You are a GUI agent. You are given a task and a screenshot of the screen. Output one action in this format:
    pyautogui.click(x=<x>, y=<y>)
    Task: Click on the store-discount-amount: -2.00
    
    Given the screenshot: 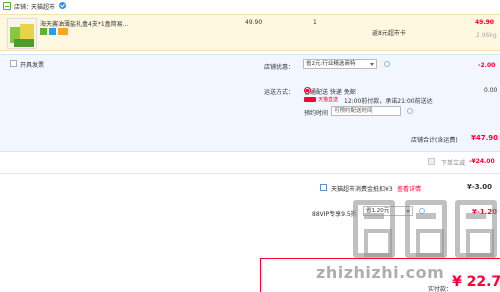 What is the action you would take?
    pyautogui.click(x=487, y=65)
    